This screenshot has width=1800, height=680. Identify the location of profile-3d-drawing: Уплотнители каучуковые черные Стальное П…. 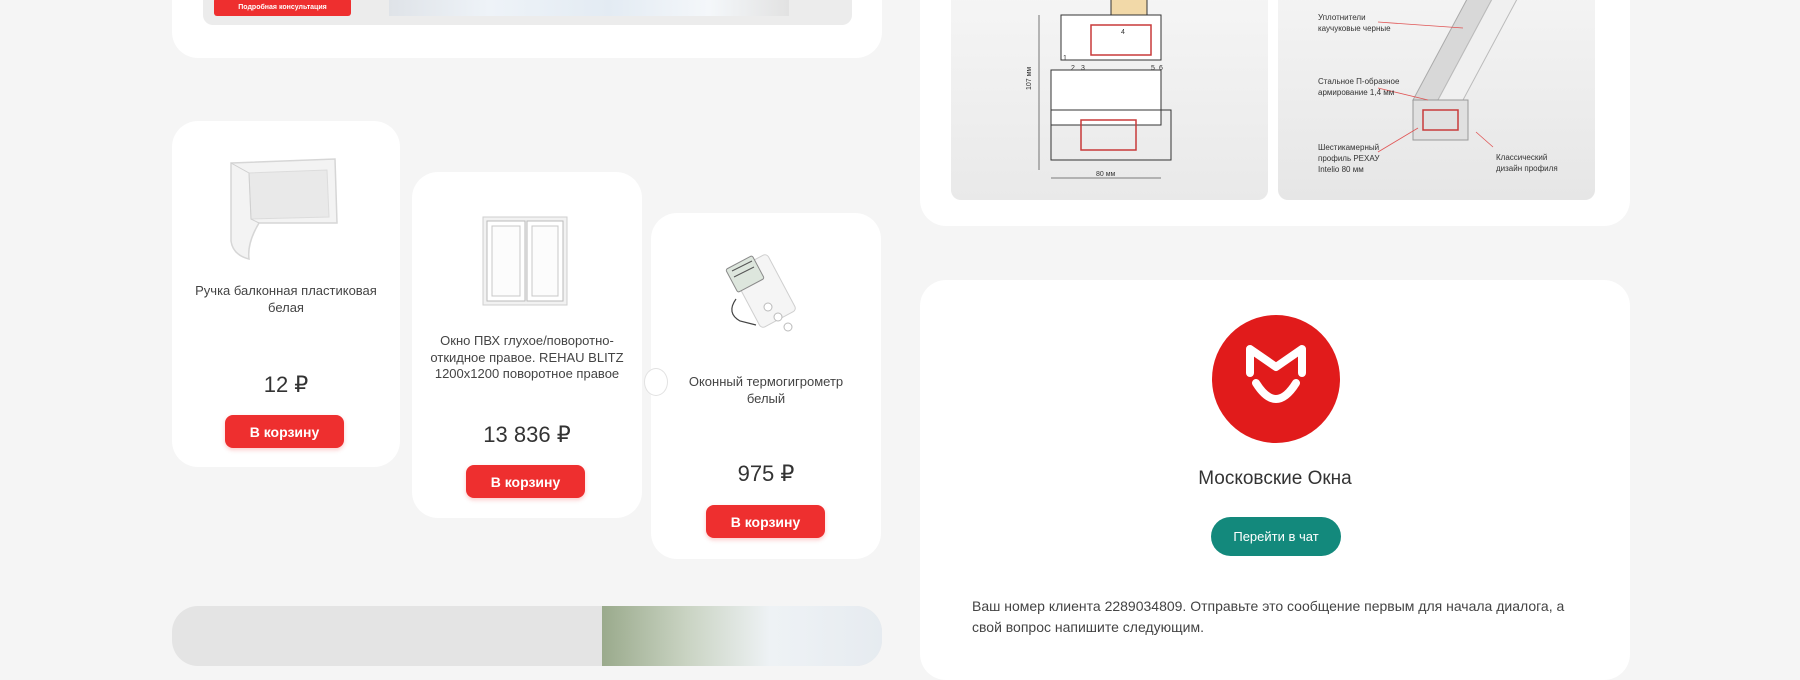
(1438, 87).